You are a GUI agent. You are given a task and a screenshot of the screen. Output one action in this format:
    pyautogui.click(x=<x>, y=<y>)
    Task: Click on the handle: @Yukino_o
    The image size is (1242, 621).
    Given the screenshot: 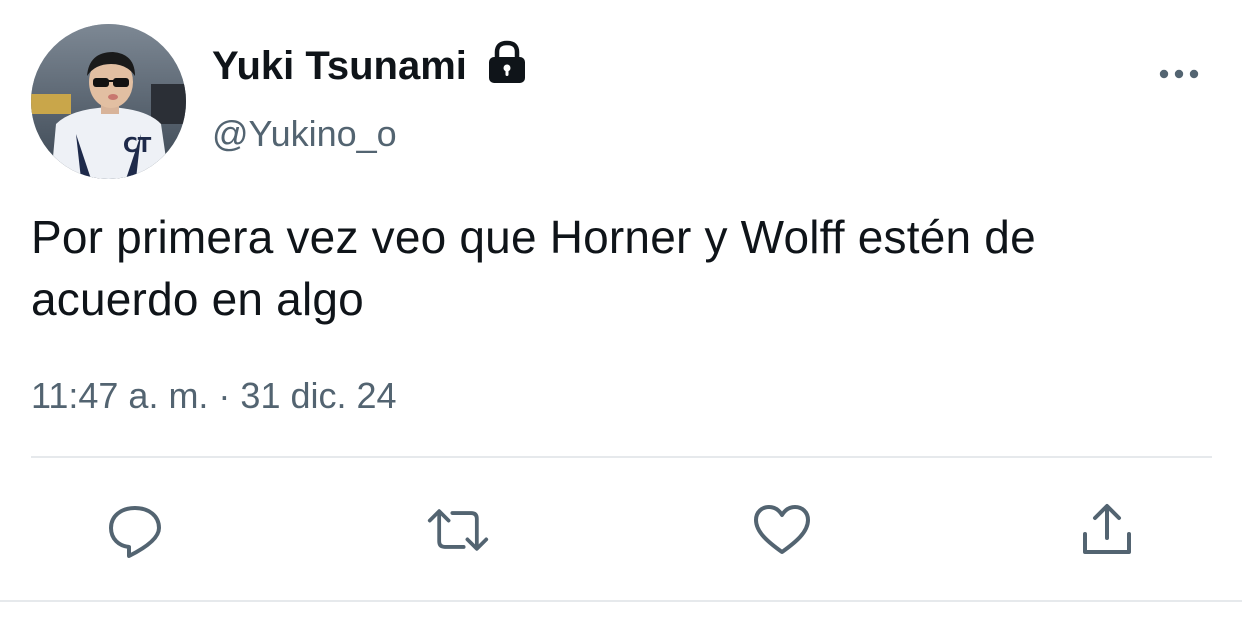 What is the action you would take?
    pyautogui.click(x=304, y=134)
    